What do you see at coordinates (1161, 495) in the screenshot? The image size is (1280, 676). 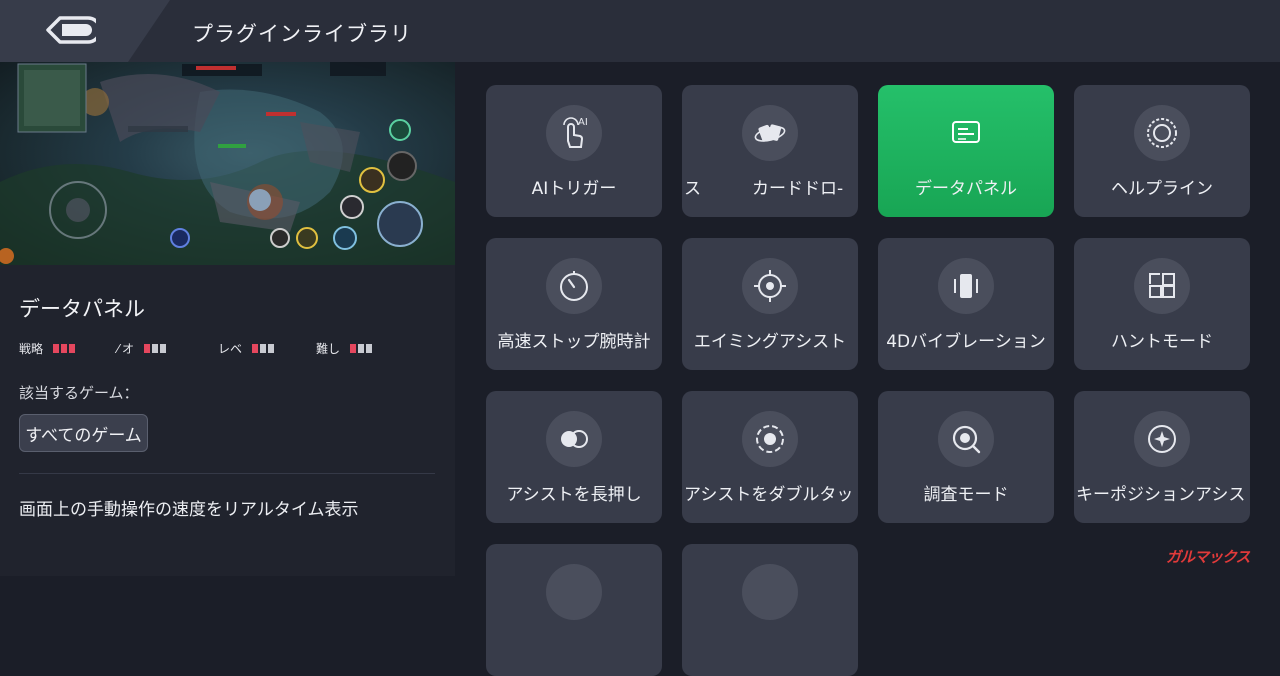 I see `plugin-label: キーポジションアシス` at bounding box center [1161, 495].